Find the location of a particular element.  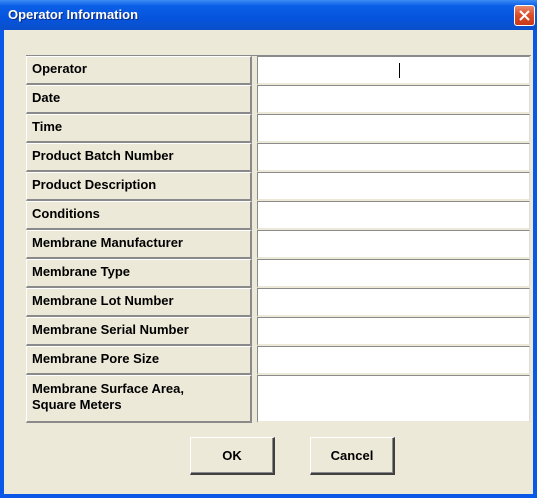

form-row-membrane-lot-number: Membrane Lot Number is located at coordinates (278, 302).